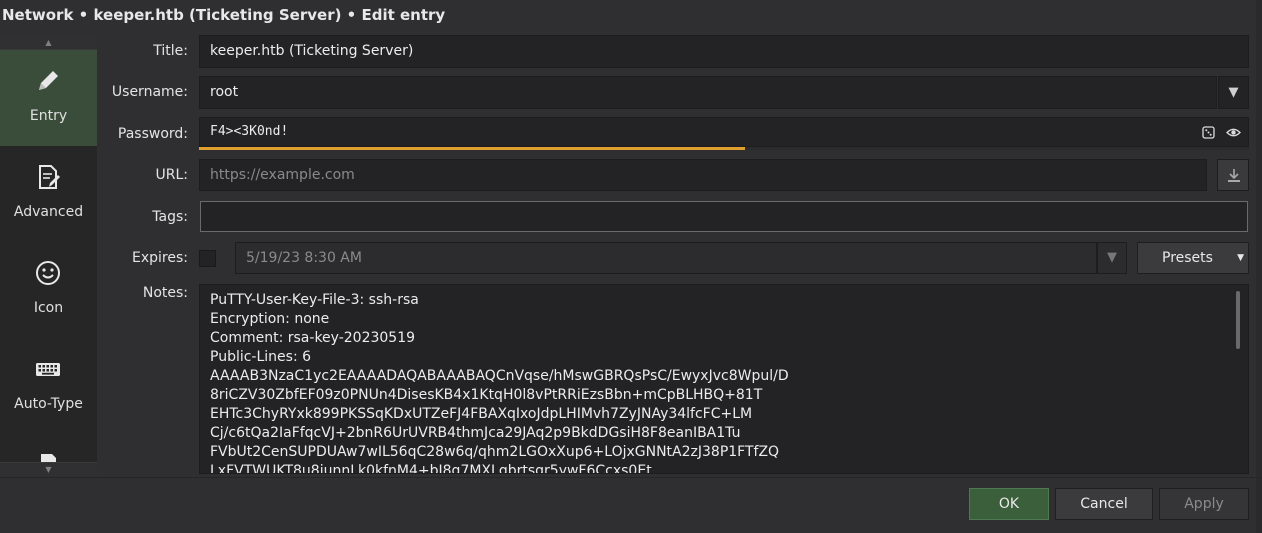  Describe the element at coordinates (1104, 504) in the screenshot. I see `cancel-button: Cancel` at that location.